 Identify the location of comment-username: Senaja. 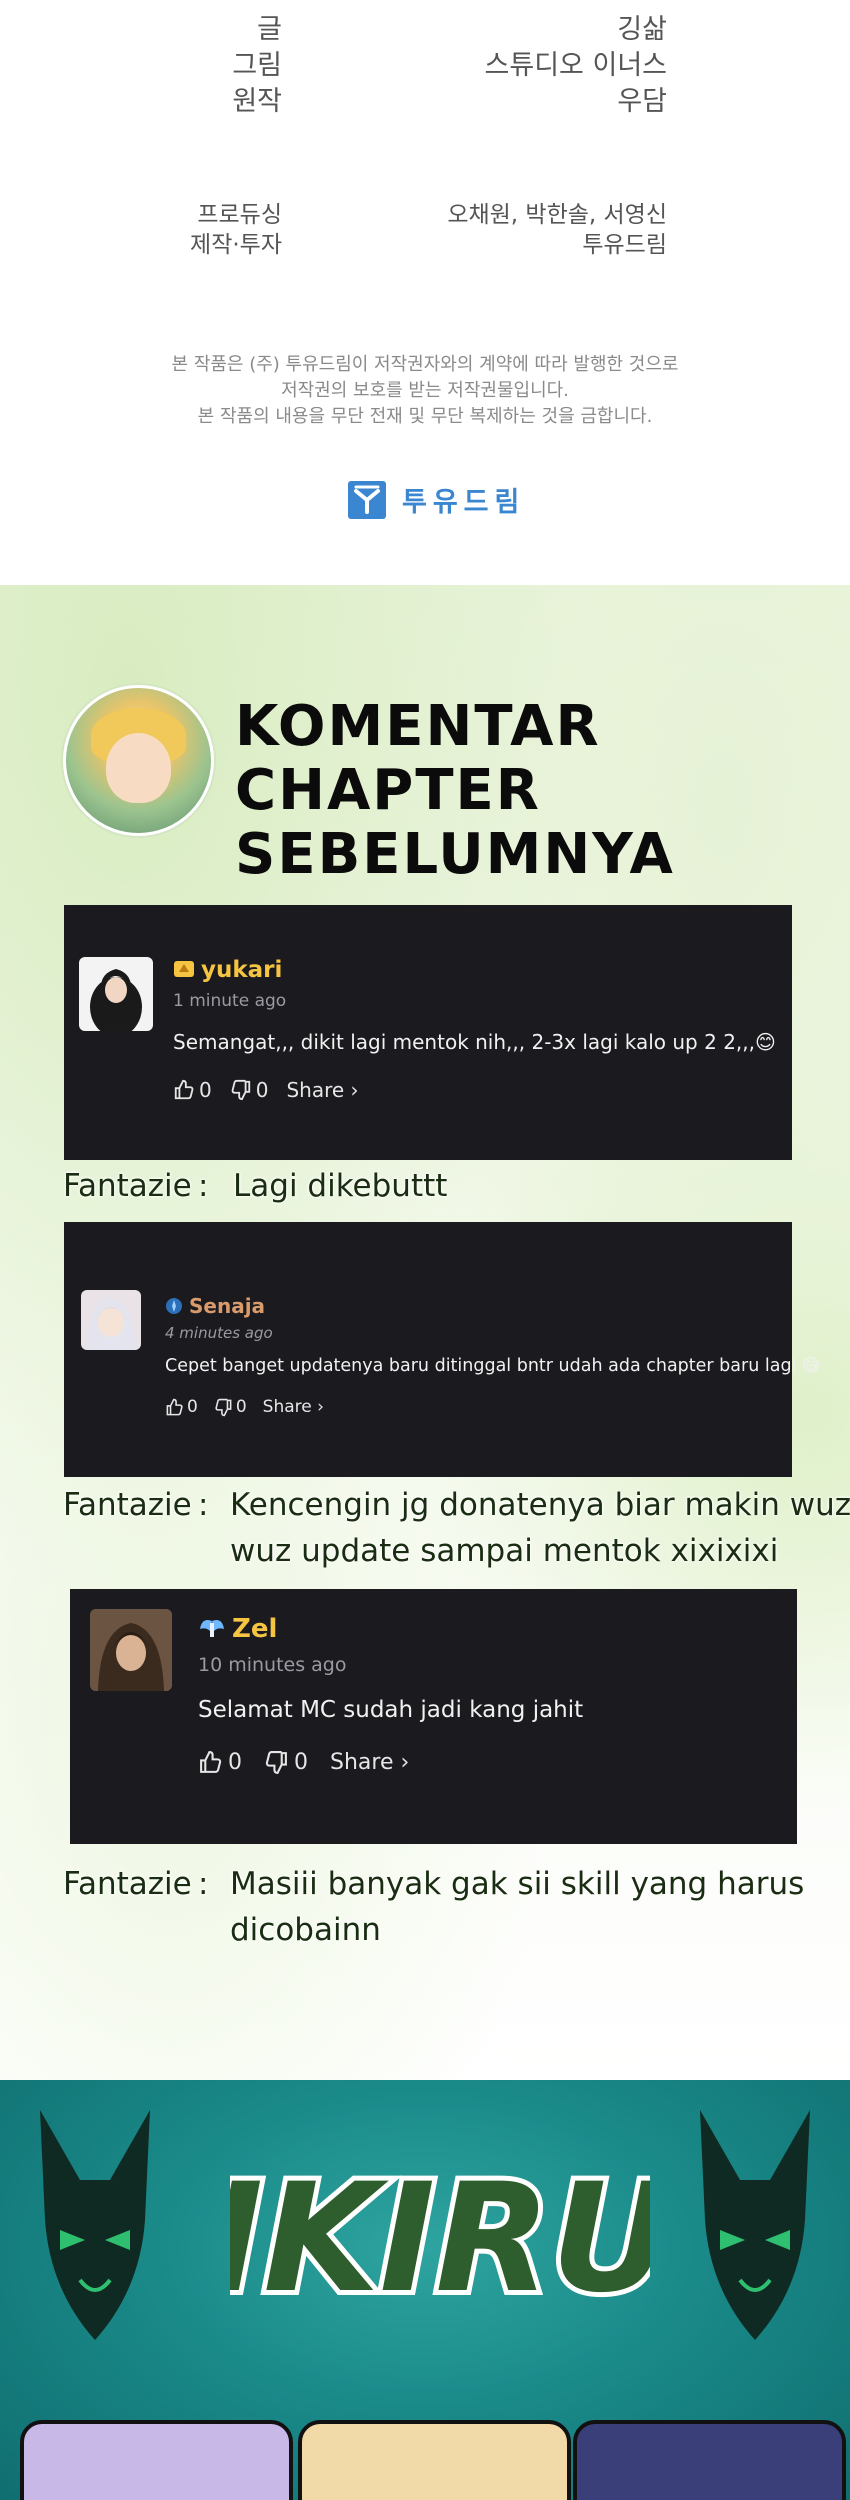
(215, 1306).